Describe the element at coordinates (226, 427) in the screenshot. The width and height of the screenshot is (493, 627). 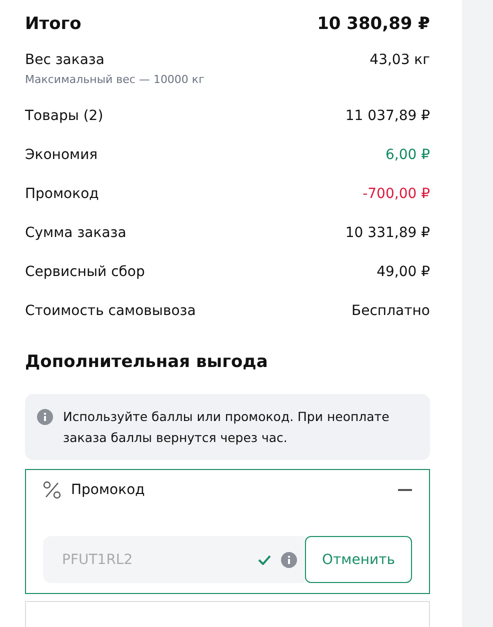
I see `info-text: Используйте баллы или промокод. При неоплате заказа баллы вернутся через час.` at that location.